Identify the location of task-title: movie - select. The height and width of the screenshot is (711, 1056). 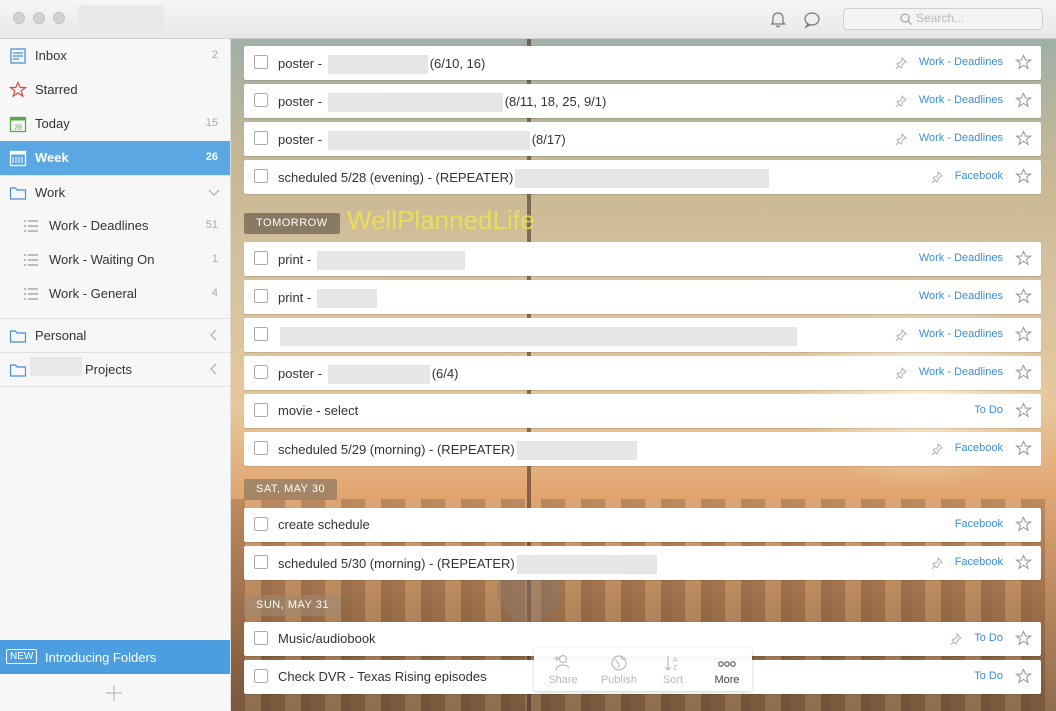
(318, 410).